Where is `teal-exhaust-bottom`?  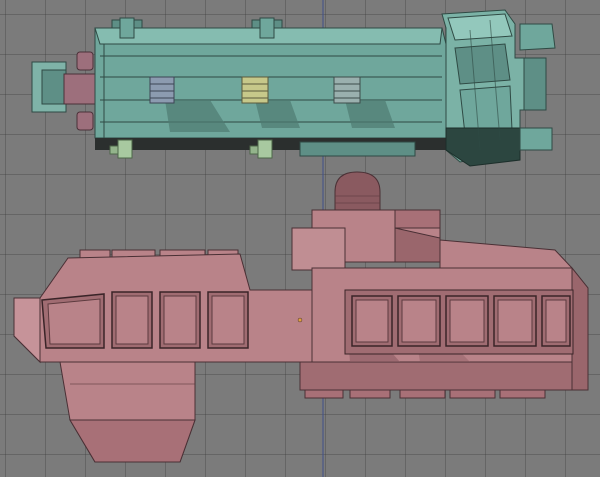 teal-exhaust-bottom is located at coordinates (85, 121).